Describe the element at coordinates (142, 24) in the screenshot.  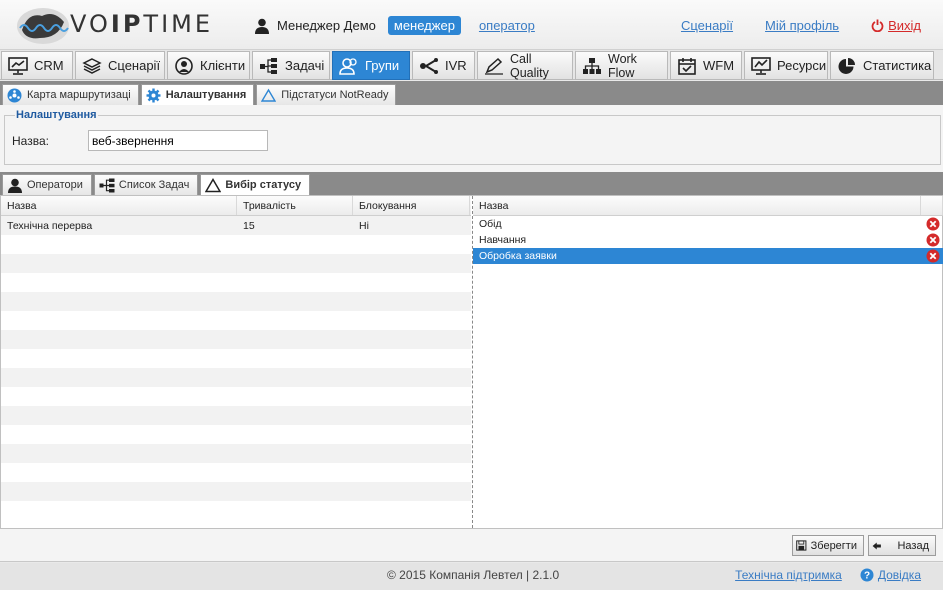
I see `logo-text: VOIPTIME` at that location.